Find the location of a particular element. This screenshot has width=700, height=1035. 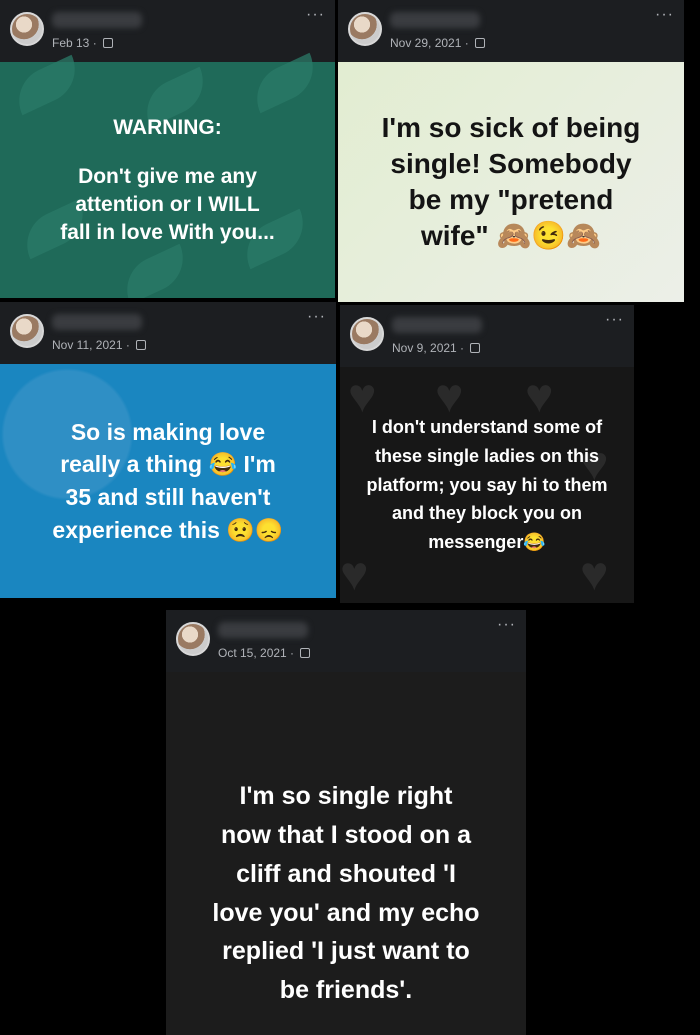

post-text-line: 35 and still haven't is located at coordinates (168, 497).